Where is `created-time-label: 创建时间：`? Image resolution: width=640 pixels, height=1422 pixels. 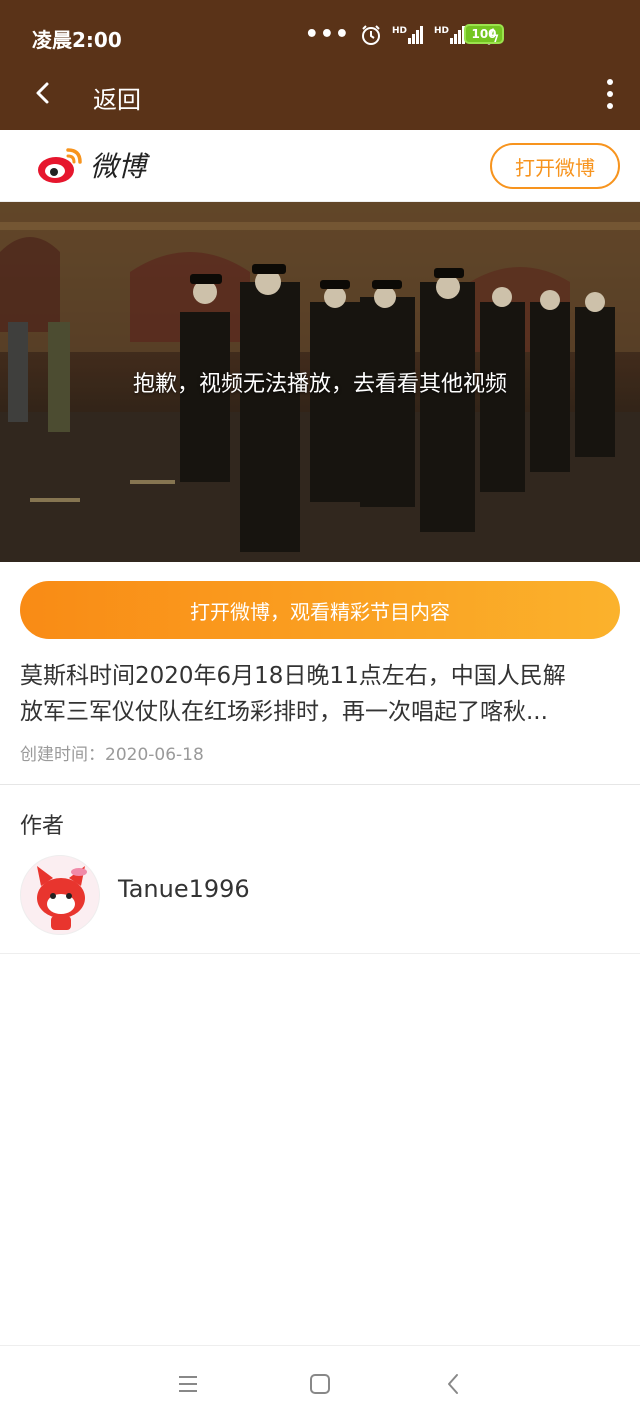 created-time-label: 创建时间： is located at coordinates (62, 755).